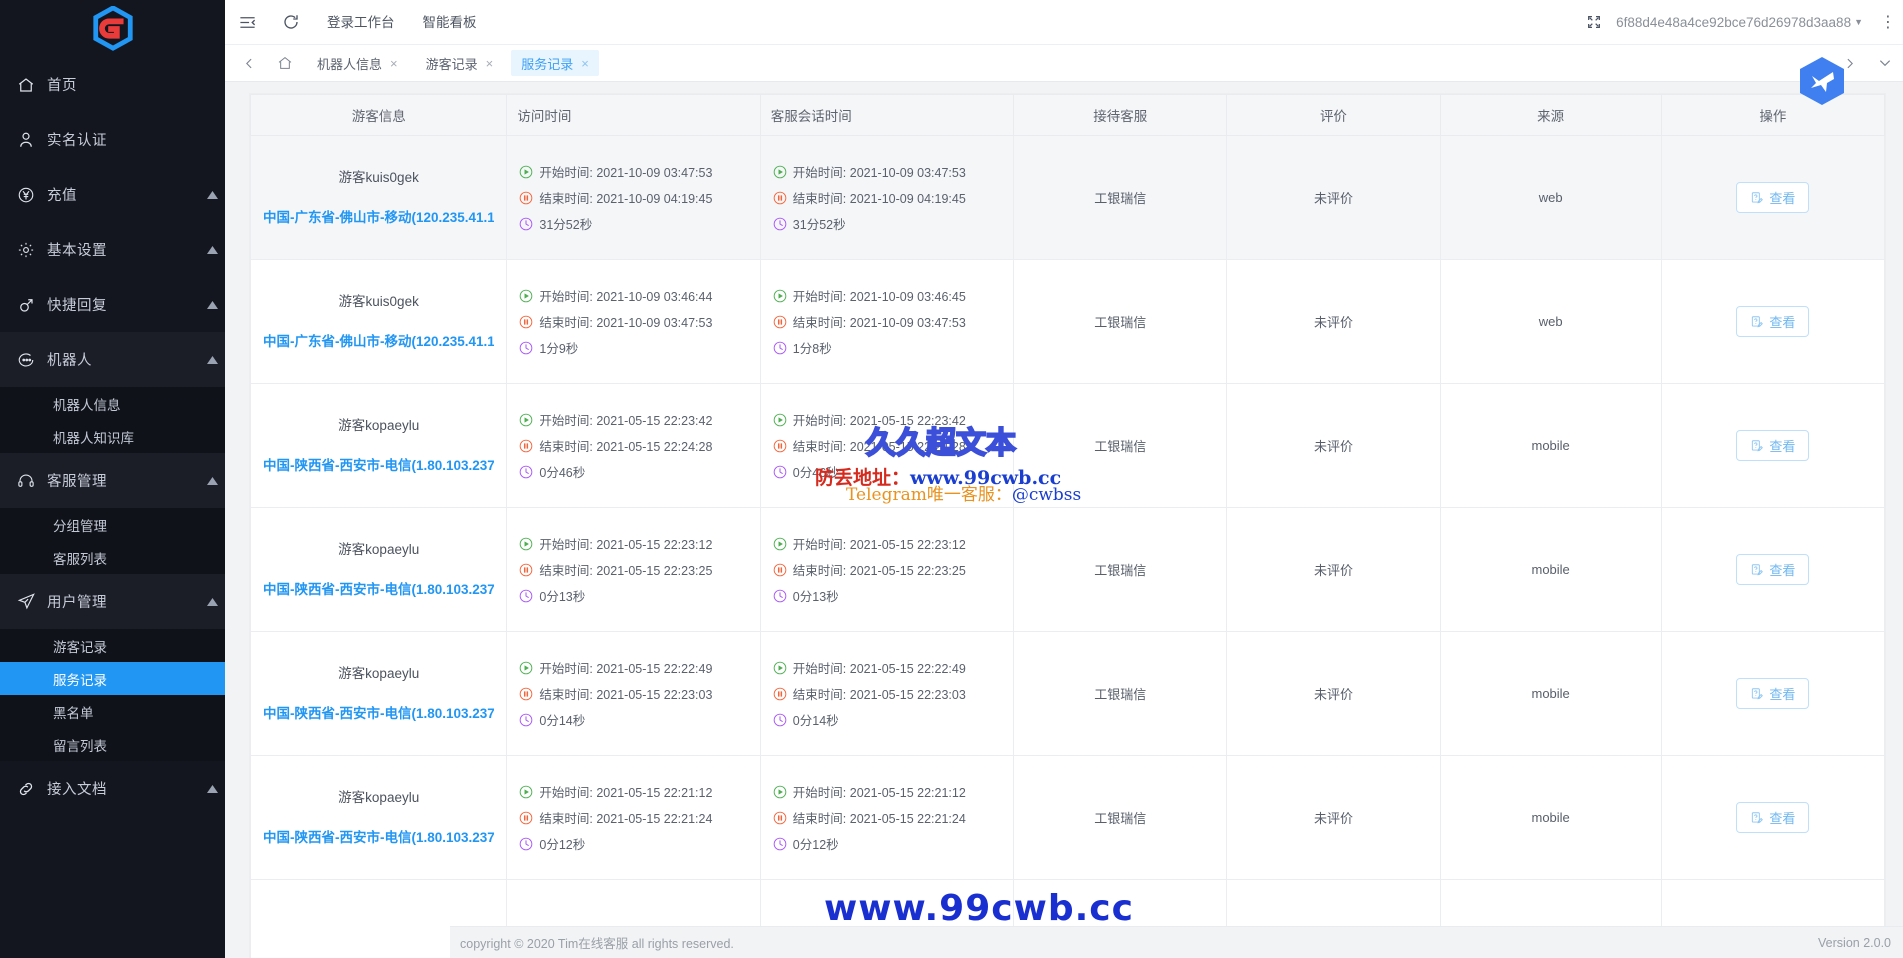 The image size is (1903, 958). Describe the element at coordinates (1888, 22) in the screenshot. I see `more-vertical-icon: ⋮` at that location.